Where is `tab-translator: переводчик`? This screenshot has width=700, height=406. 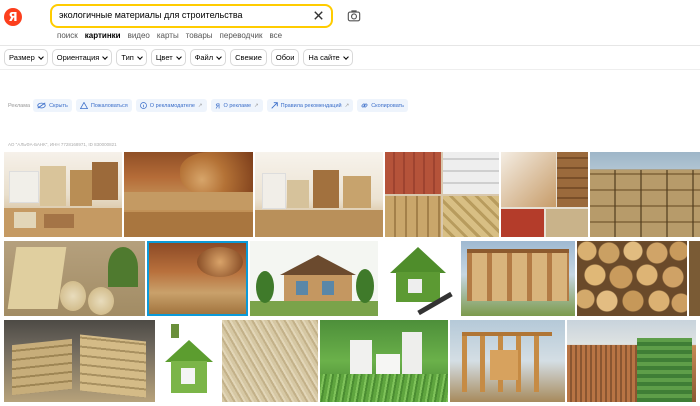
tab-translator: переводчик is located at coordinates (241, 35).